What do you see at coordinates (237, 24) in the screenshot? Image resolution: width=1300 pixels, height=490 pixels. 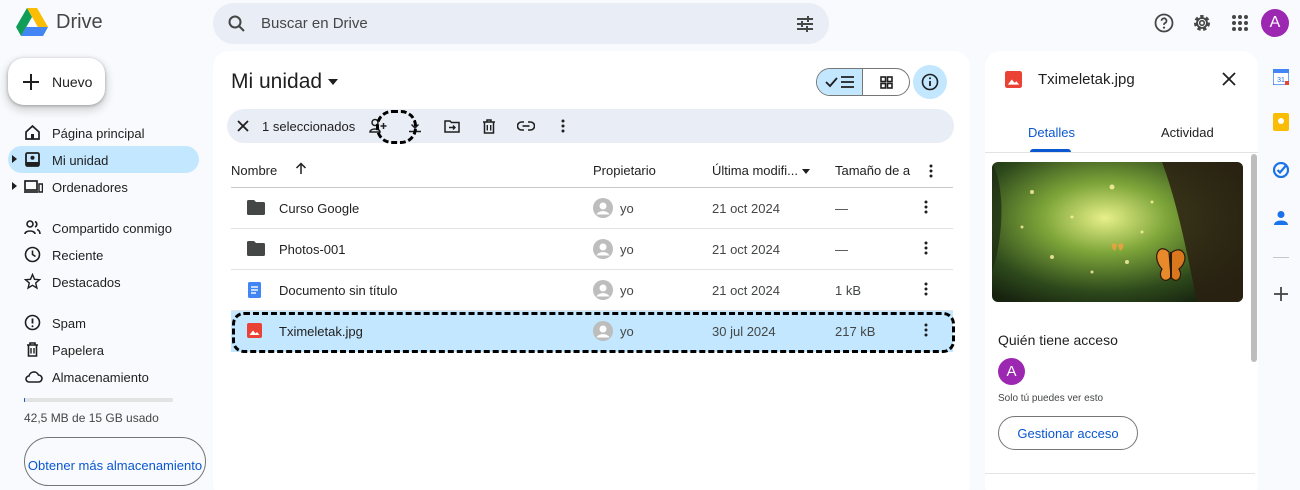 I see `search-icon` at bounding box center [237, 24].